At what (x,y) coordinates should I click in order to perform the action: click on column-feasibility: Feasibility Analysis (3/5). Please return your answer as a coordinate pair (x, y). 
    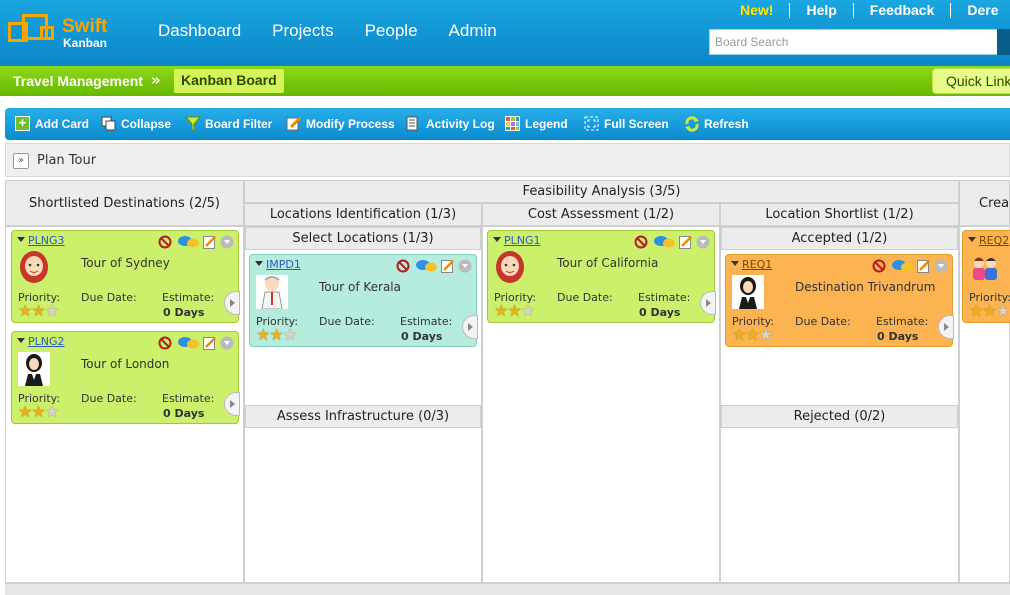
    Looking at the image, I should click on (601, 191).